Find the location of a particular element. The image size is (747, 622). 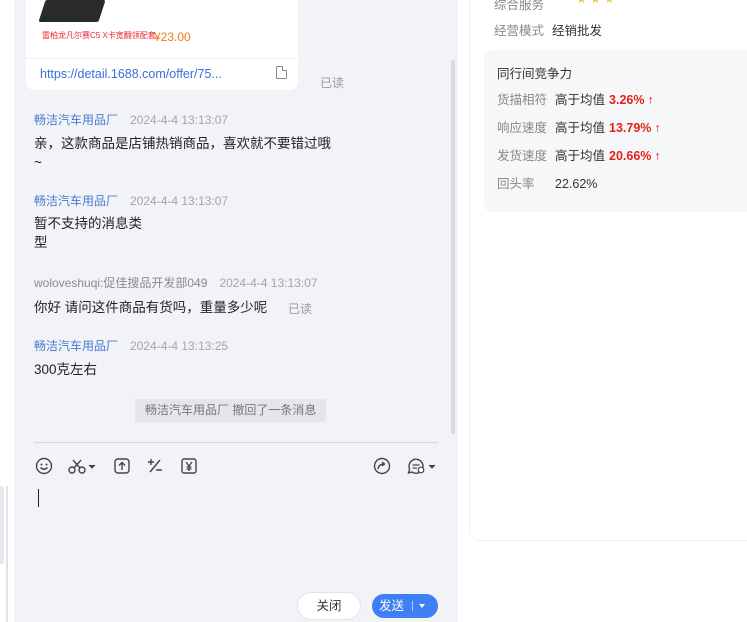

send-button-separator is located at coordinates (412, 606).